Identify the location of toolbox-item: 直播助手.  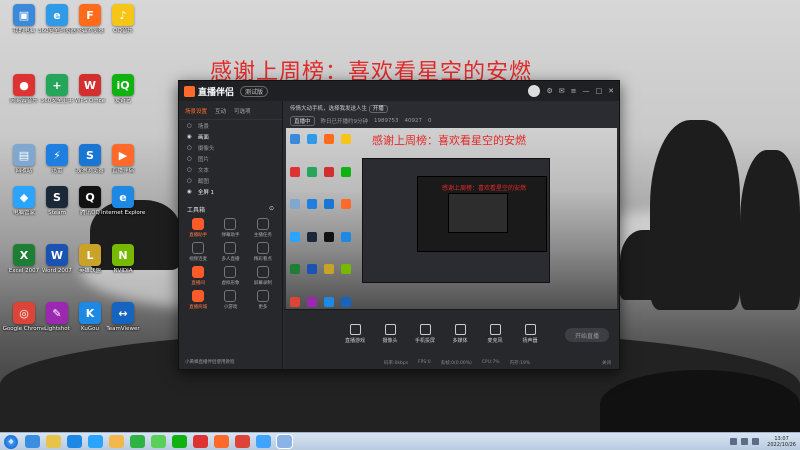
(198, 228).